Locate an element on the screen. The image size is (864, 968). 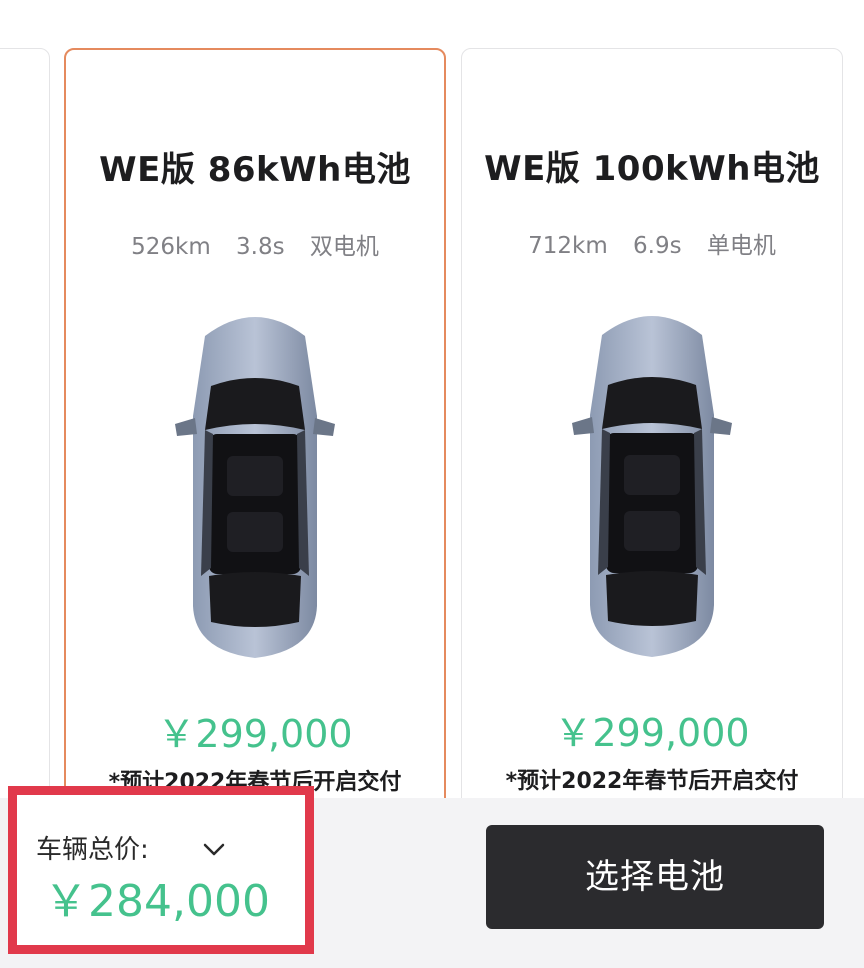
card-specs: 526km 3.8s 双电机 is located at coordinates (255, 247).